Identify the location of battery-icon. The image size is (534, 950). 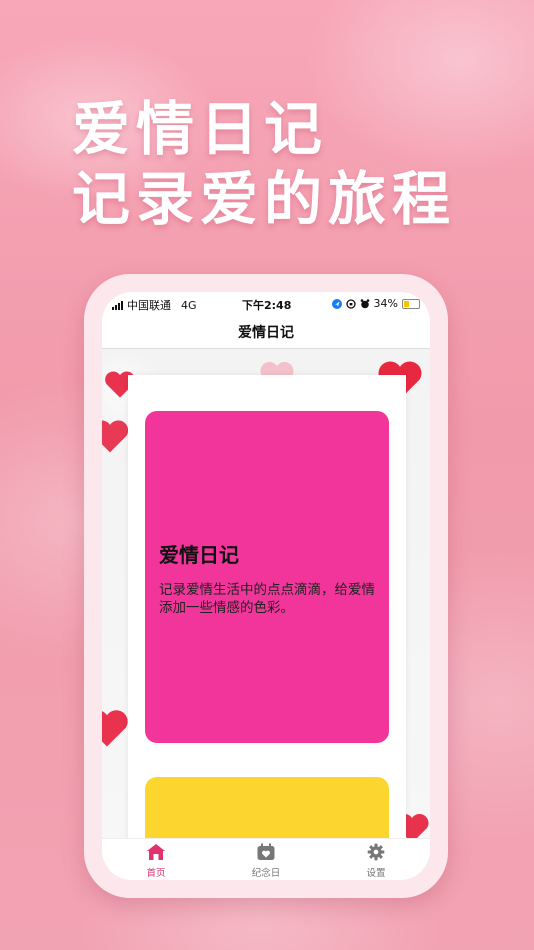
(411, 303).